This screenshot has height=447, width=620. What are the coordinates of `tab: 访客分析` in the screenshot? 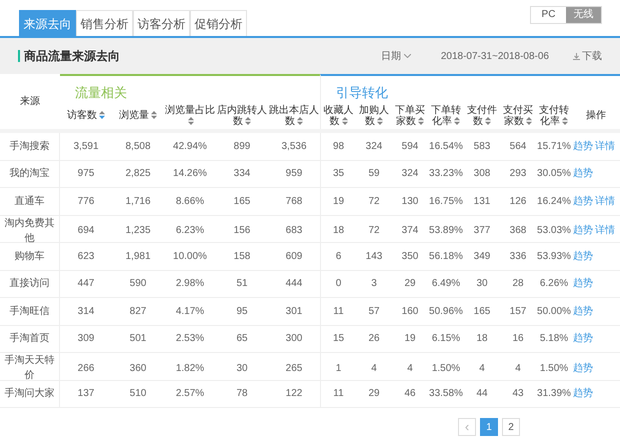 It's located at (161, 23).